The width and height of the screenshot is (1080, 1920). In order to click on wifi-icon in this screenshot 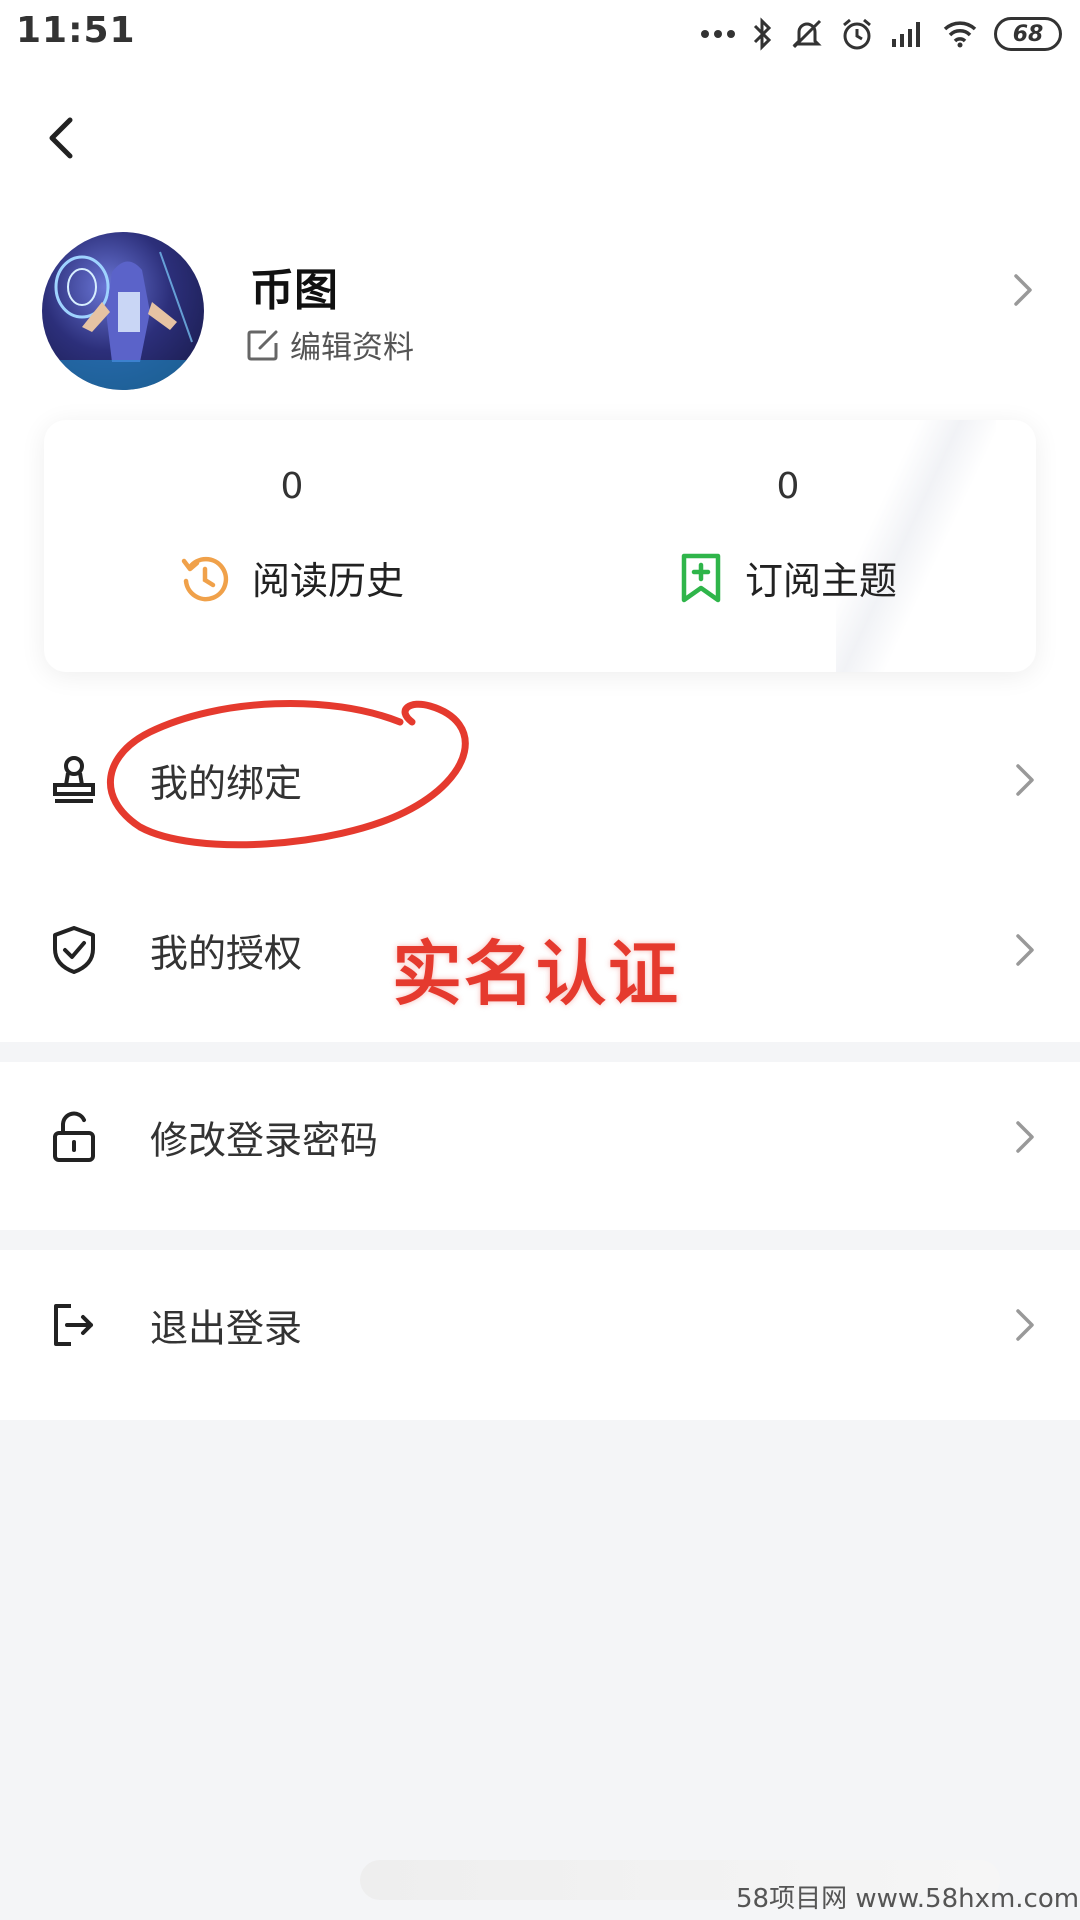, I will do `click(960, 34)`.